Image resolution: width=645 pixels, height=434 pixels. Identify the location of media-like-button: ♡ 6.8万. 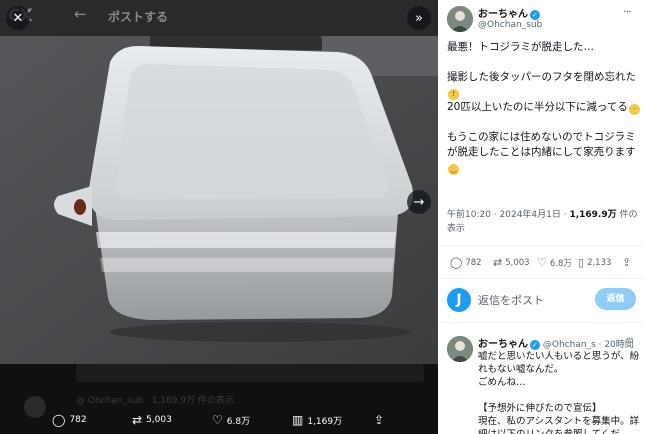
(231, 420).